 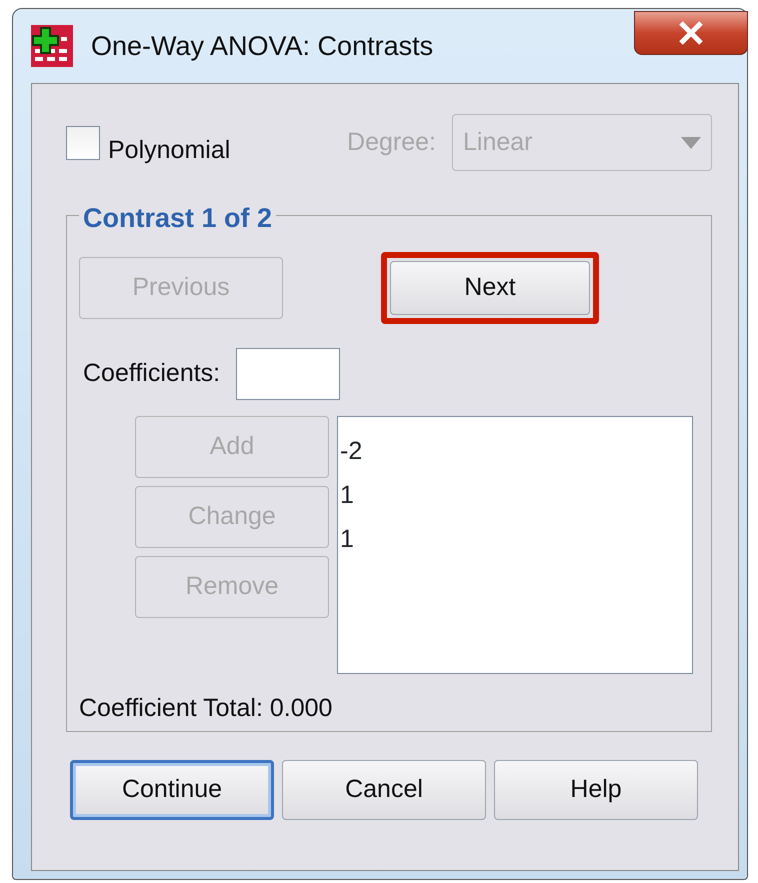 I want to click on coefficients-input, so click(x=288, y=374).